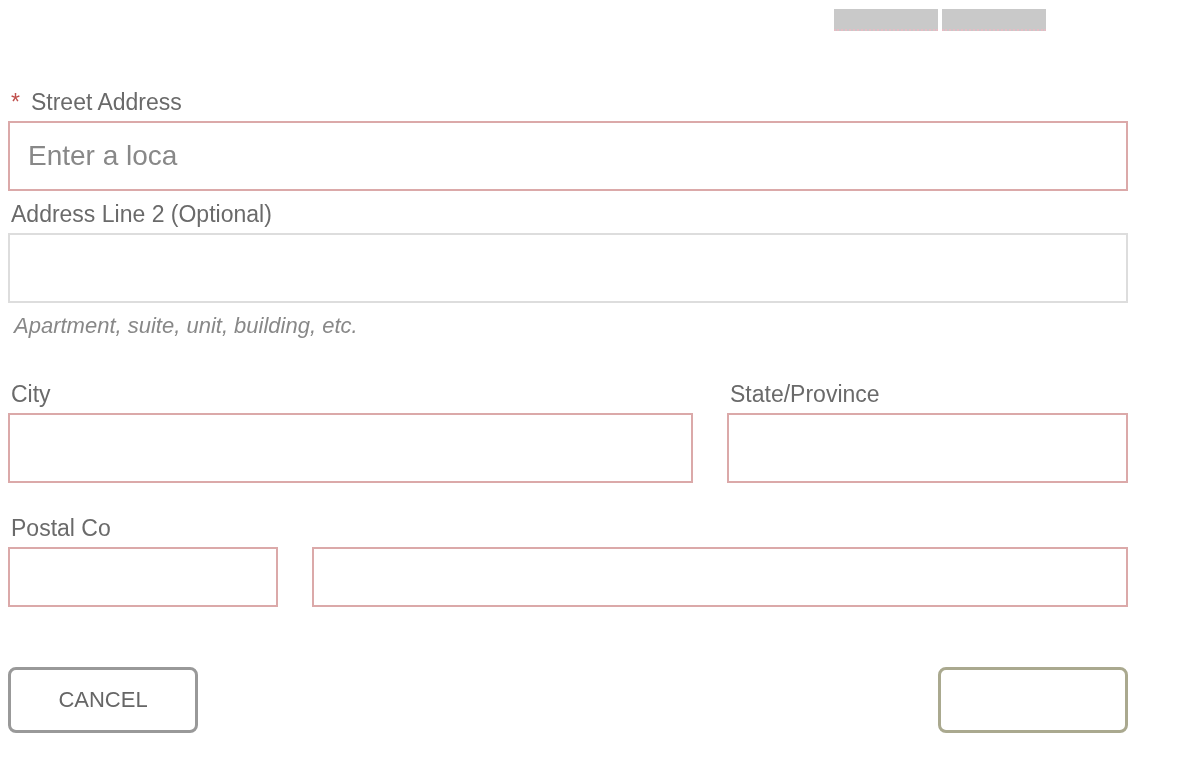  I want to click on cancel-button: CANCEL, so click(103, 700).